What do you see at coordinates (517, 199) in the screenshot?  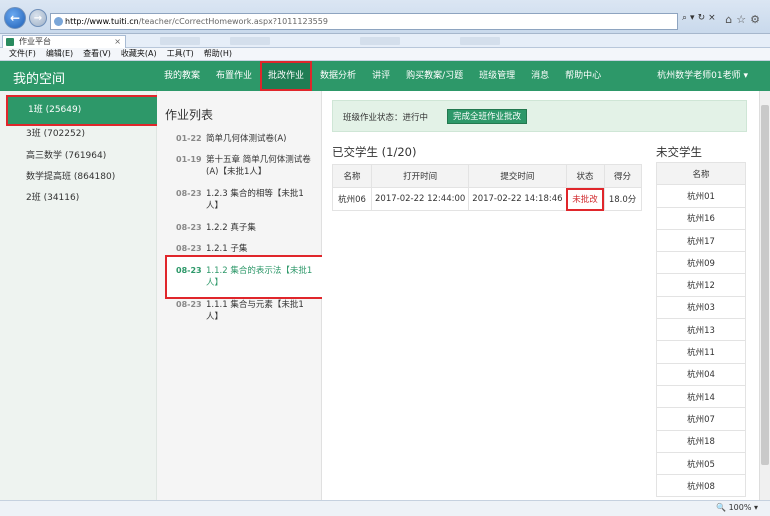 I see `submit-time: 2017-02-22 14:18:46` at bounding box center [517, 199].